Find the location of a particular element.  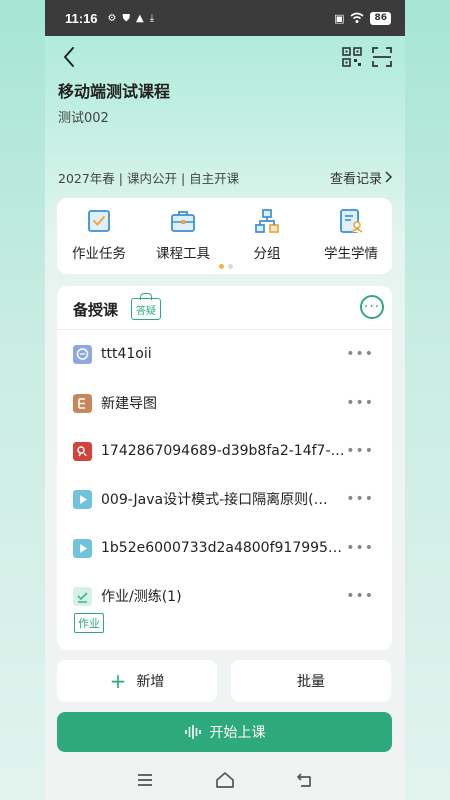

download-icon: ⤓ is located at coordinates (152, 18).